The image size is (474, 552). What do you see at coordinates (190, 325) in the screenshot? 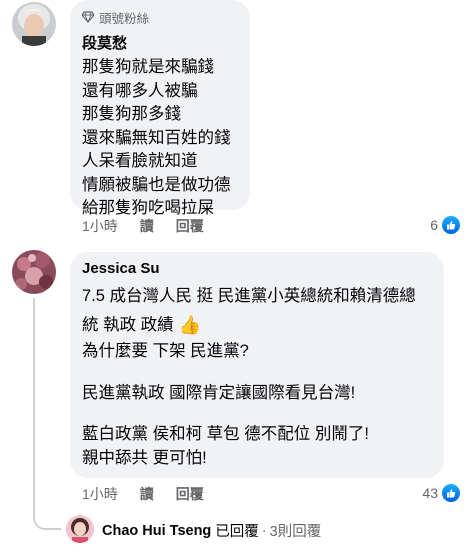
I see `thumbs-up-emoji: 👍` at bounding box center [190, 325].